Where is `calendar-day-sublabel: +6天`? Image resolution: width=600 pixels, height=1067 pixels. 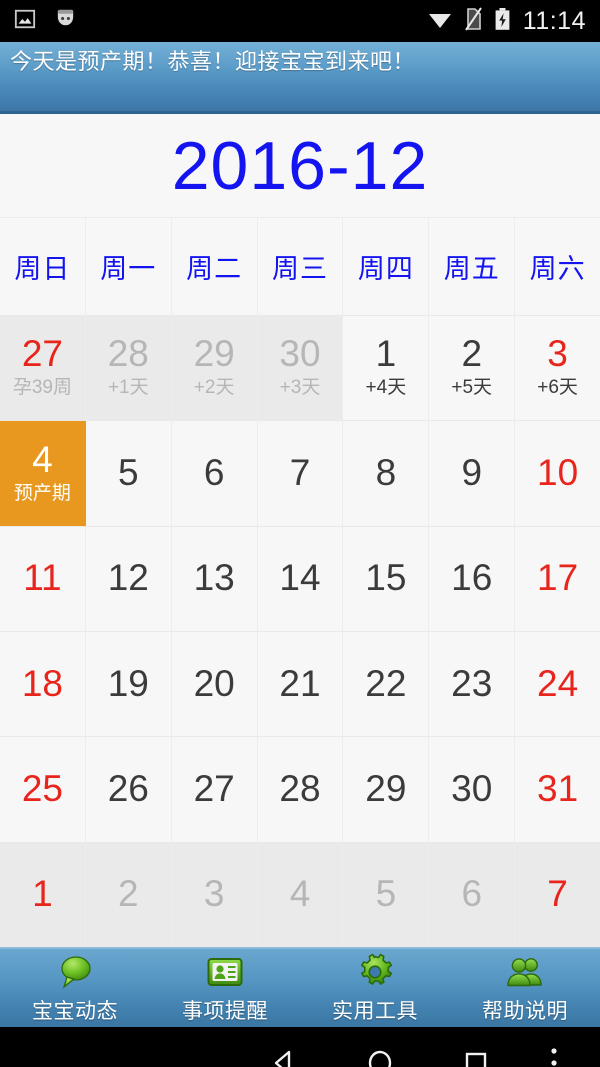
calendar-day-sublabel: +6天 is located at coordinates (557, 388).